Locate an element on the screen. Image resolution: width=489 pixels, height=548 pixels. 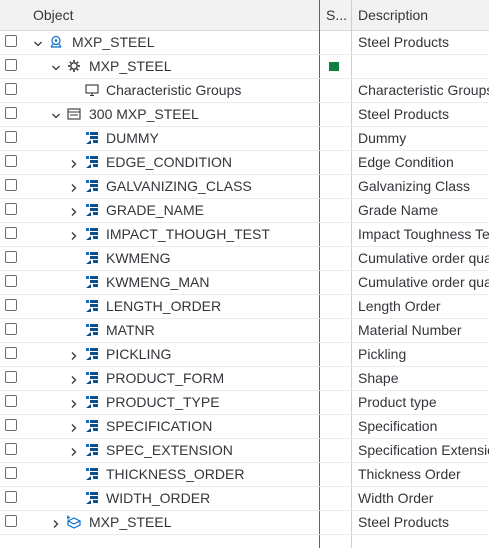
tree-row: THICKNESS_ORDER Thickness Order is located at coordinates (244, 475).